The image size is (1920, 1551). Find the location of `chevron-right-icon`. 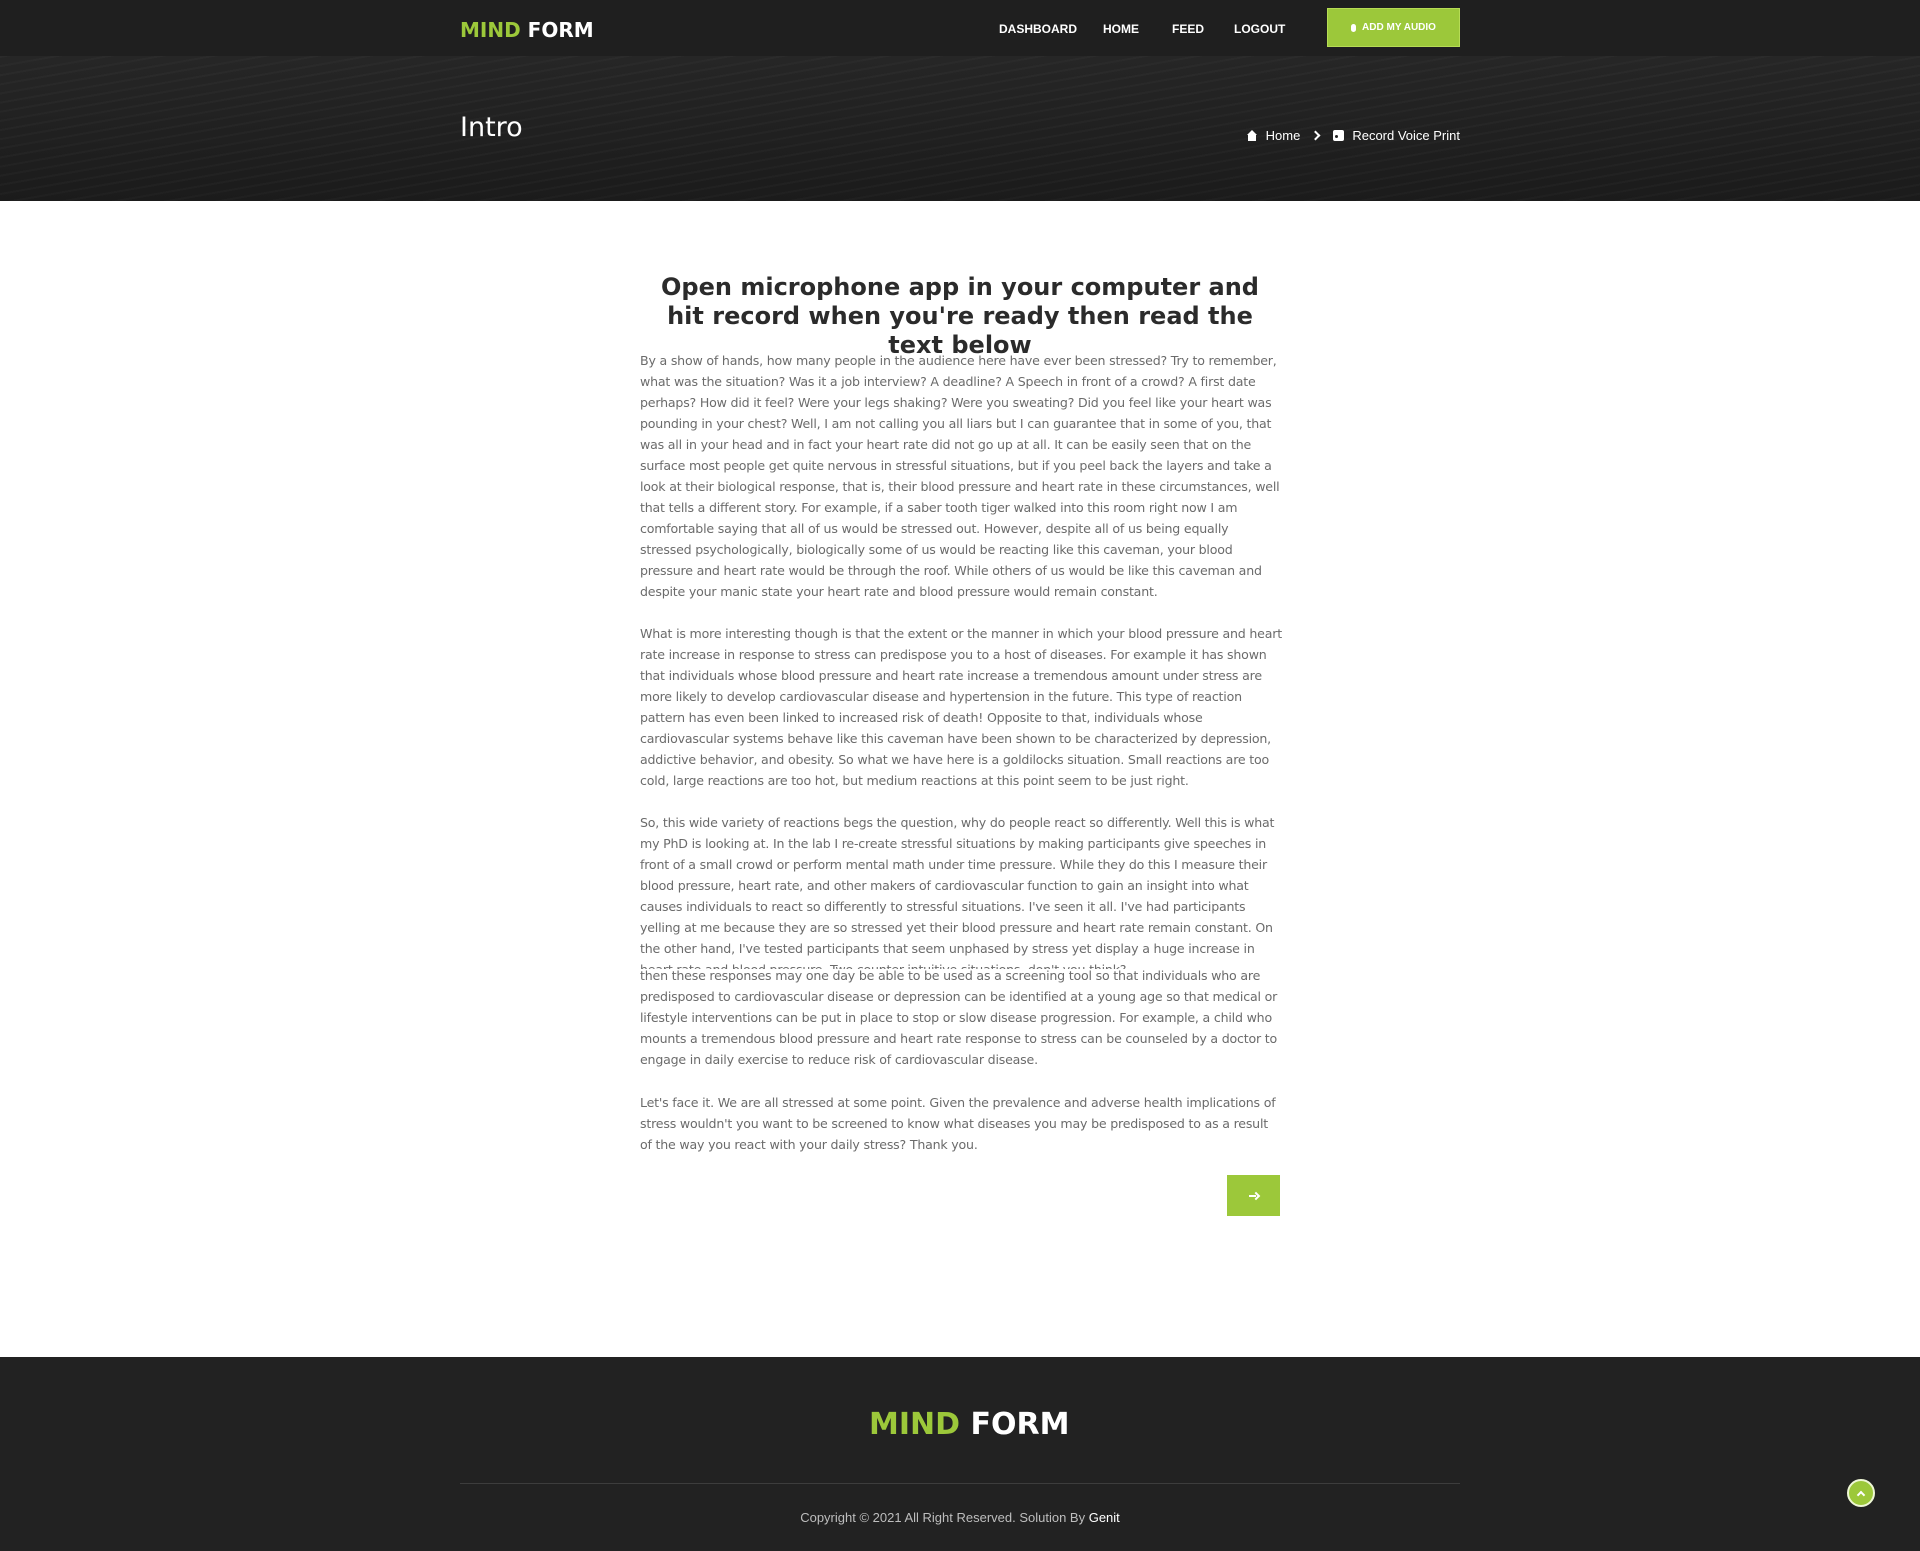

chevron-right-icon is located at coordinates (1315, 135).